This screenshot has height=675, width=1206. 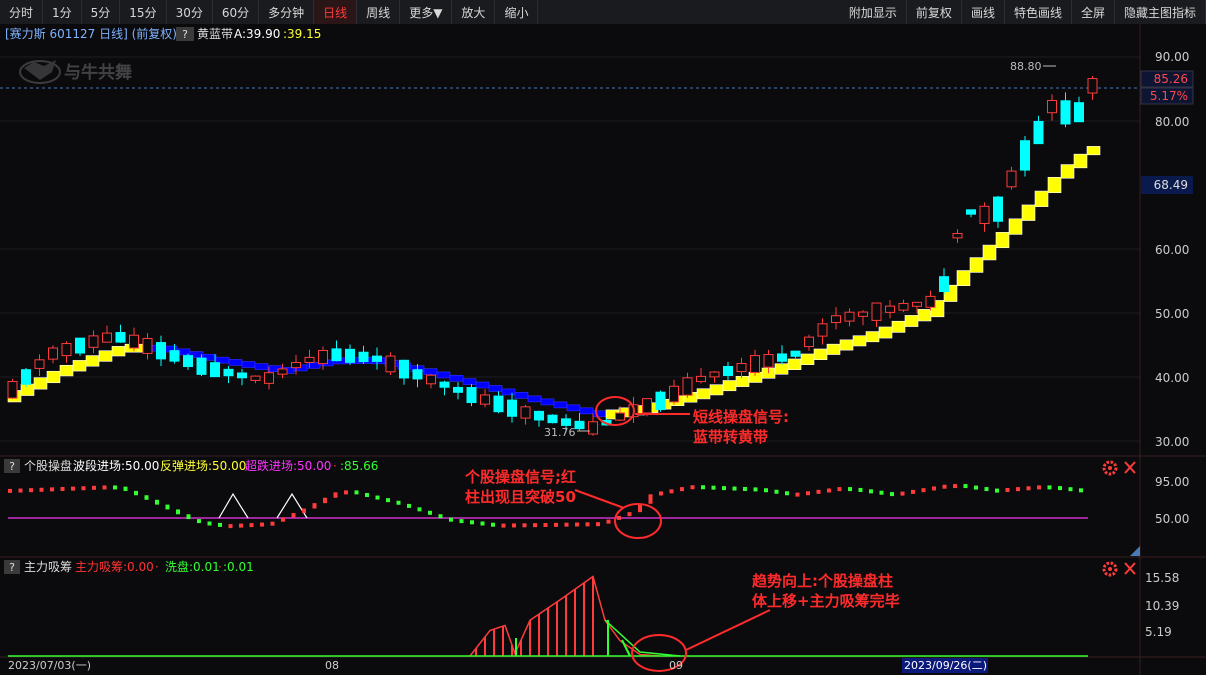 I want to click on period-tab-15min: 15分, so click(x=143, y=12).